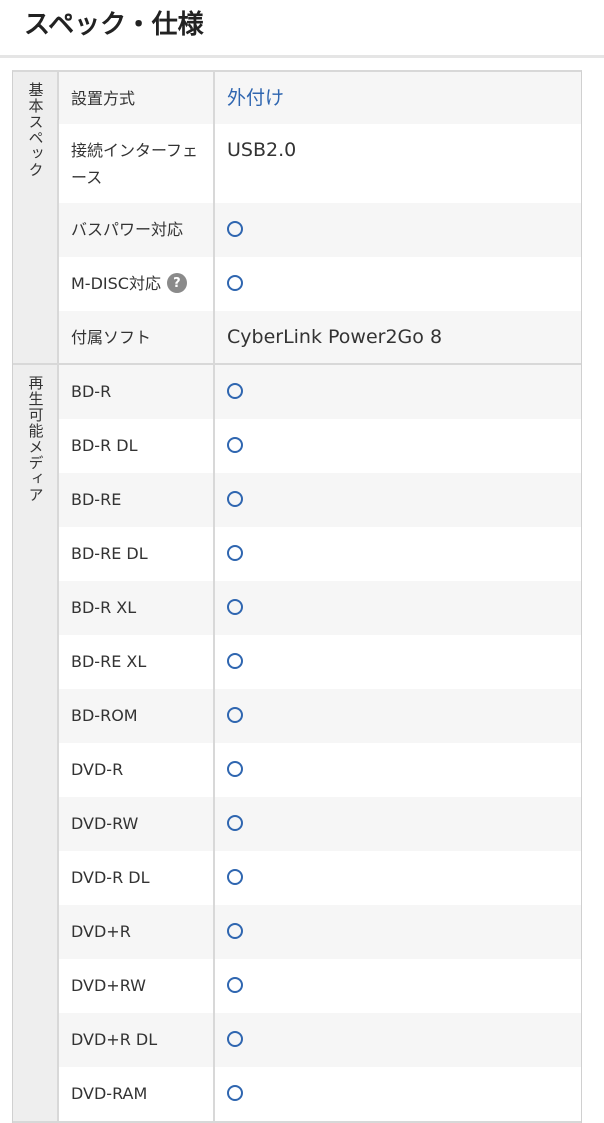  I want to click on spec-row: DVD+R DL, so click(320, 1040).